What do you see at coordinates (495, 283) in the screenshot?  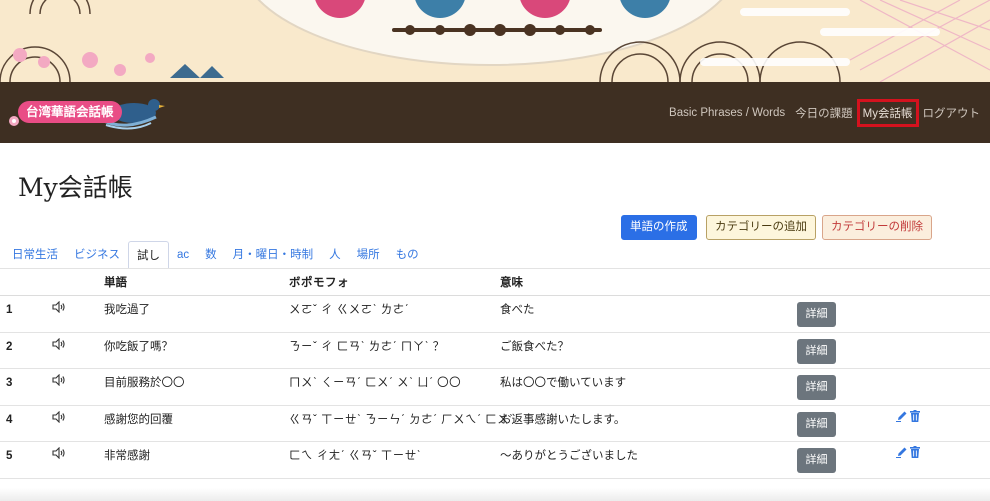 I see `table-header: 単語 ボポモフォ 意味` at bounding box center [495, 283].